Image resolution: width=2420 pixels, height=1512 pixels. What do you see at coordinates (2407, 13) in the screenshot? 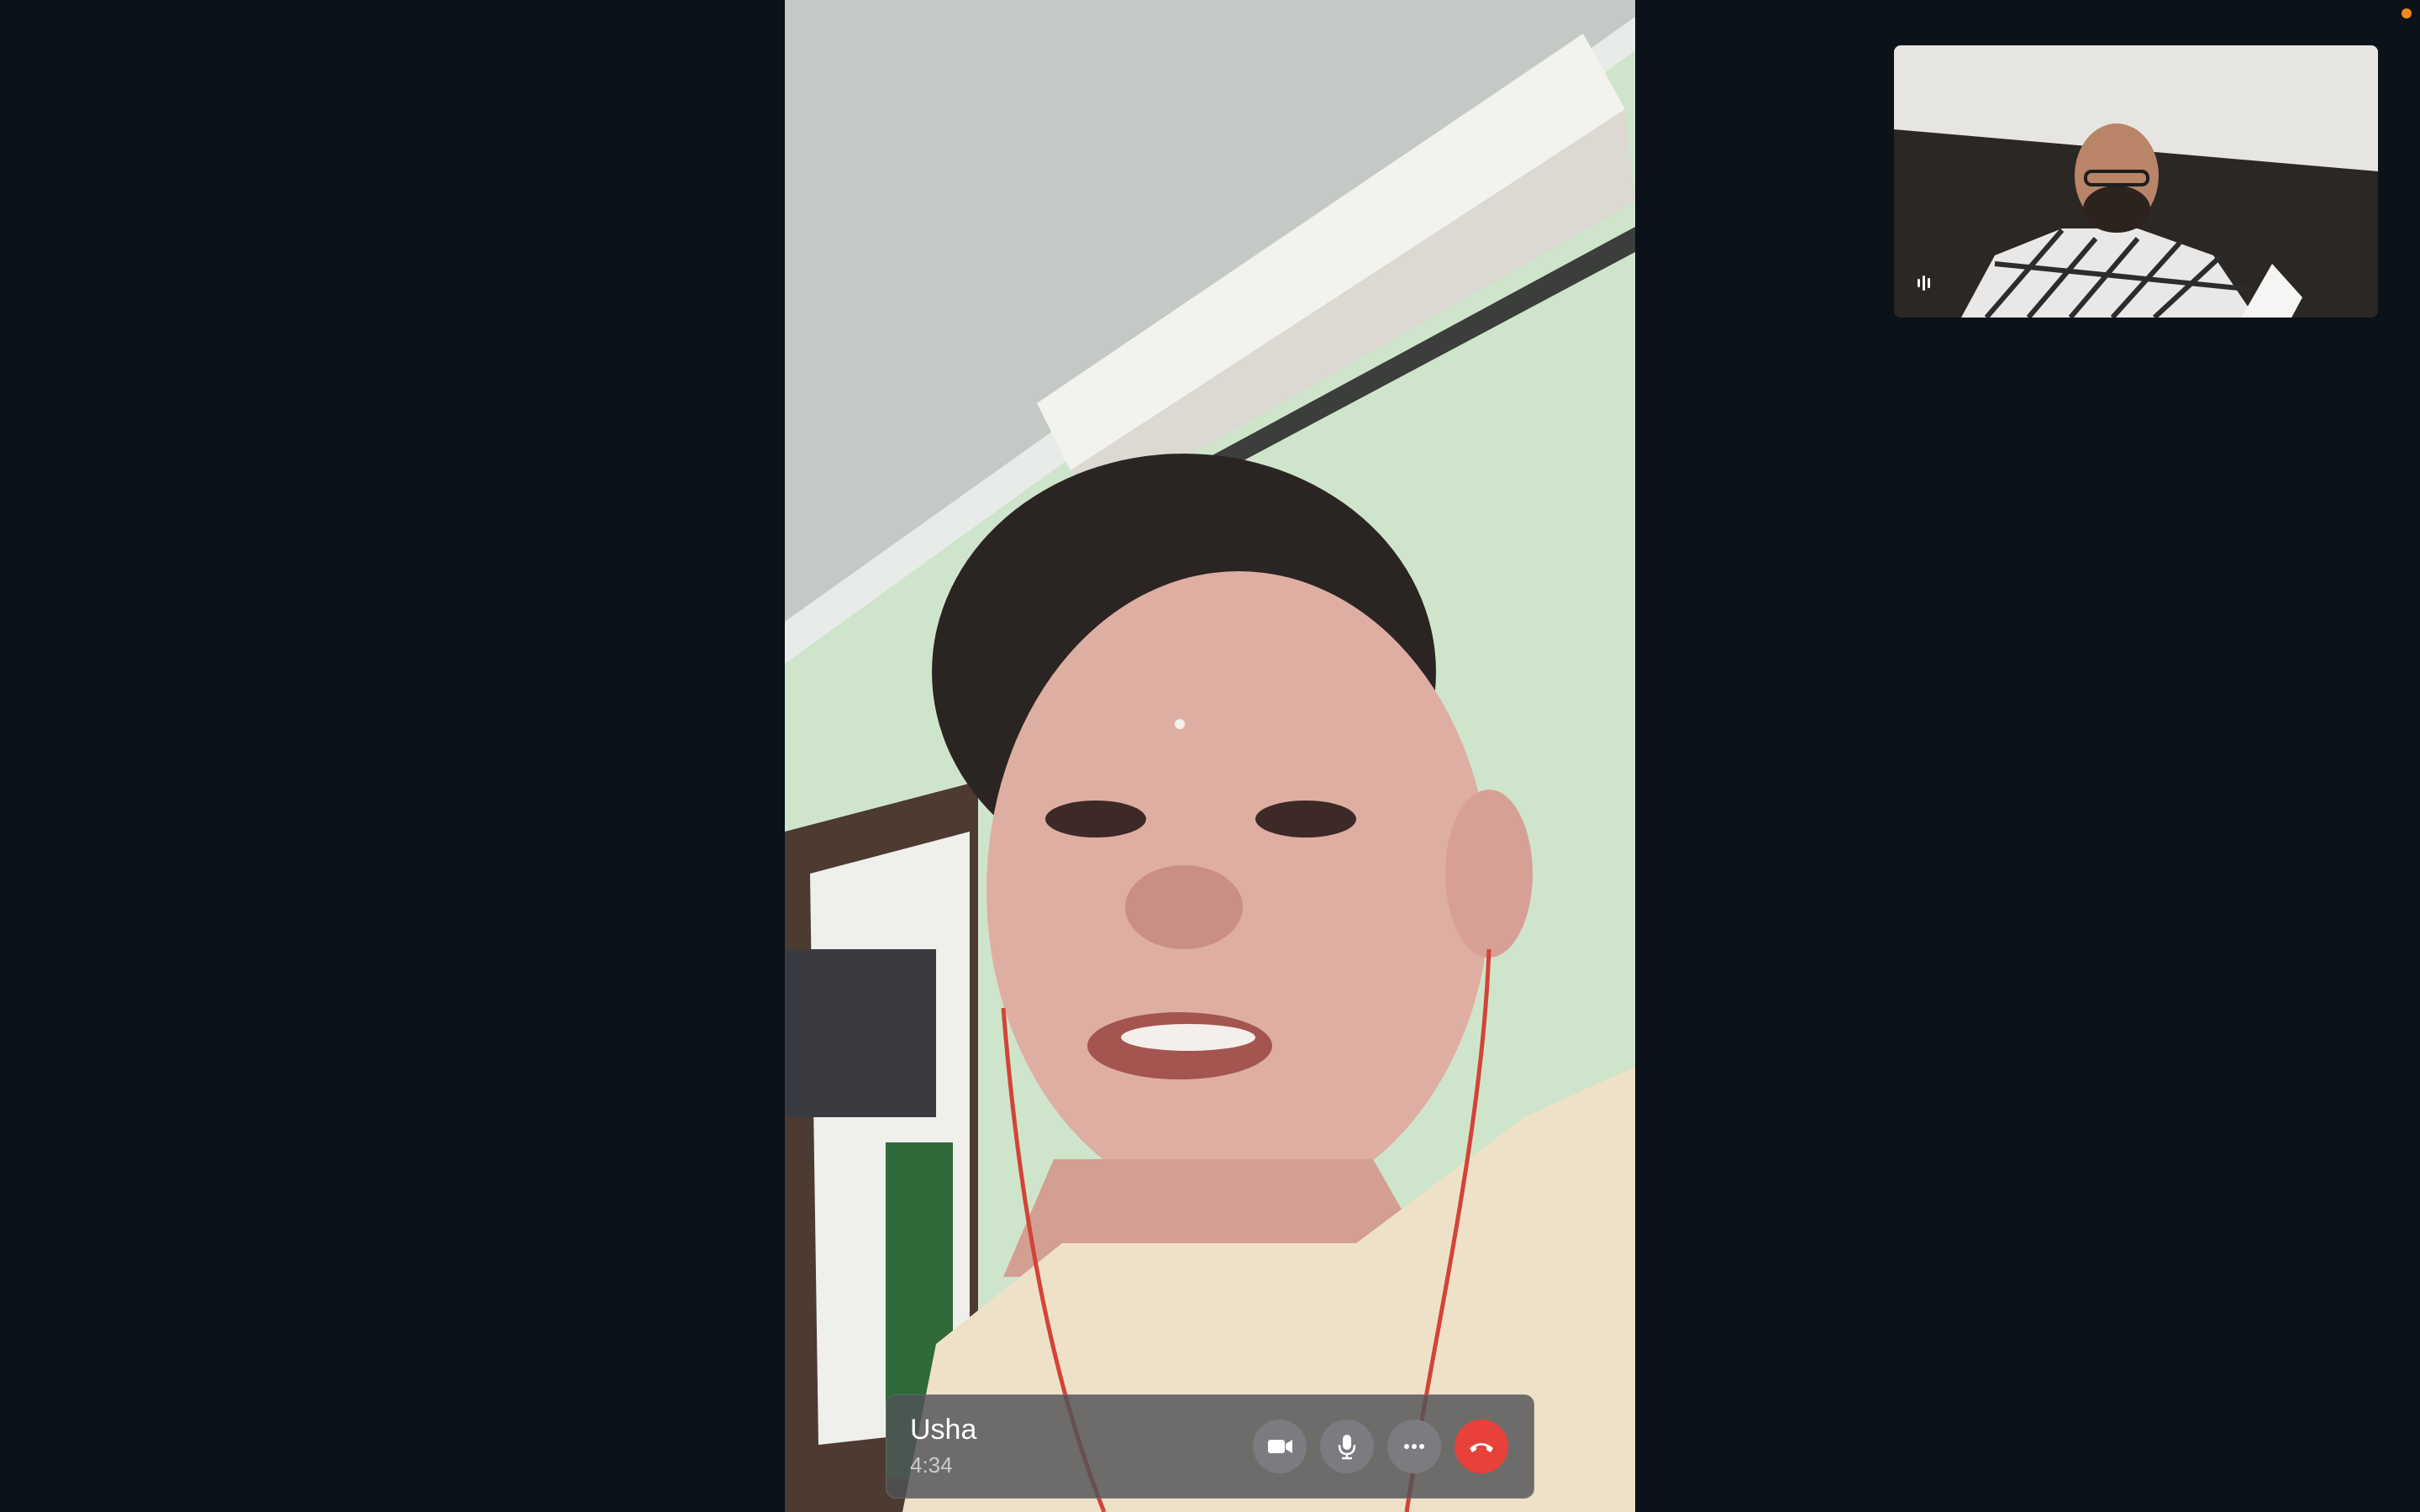
I see `status-indicator-dot` at bounding box center [2407, 13].